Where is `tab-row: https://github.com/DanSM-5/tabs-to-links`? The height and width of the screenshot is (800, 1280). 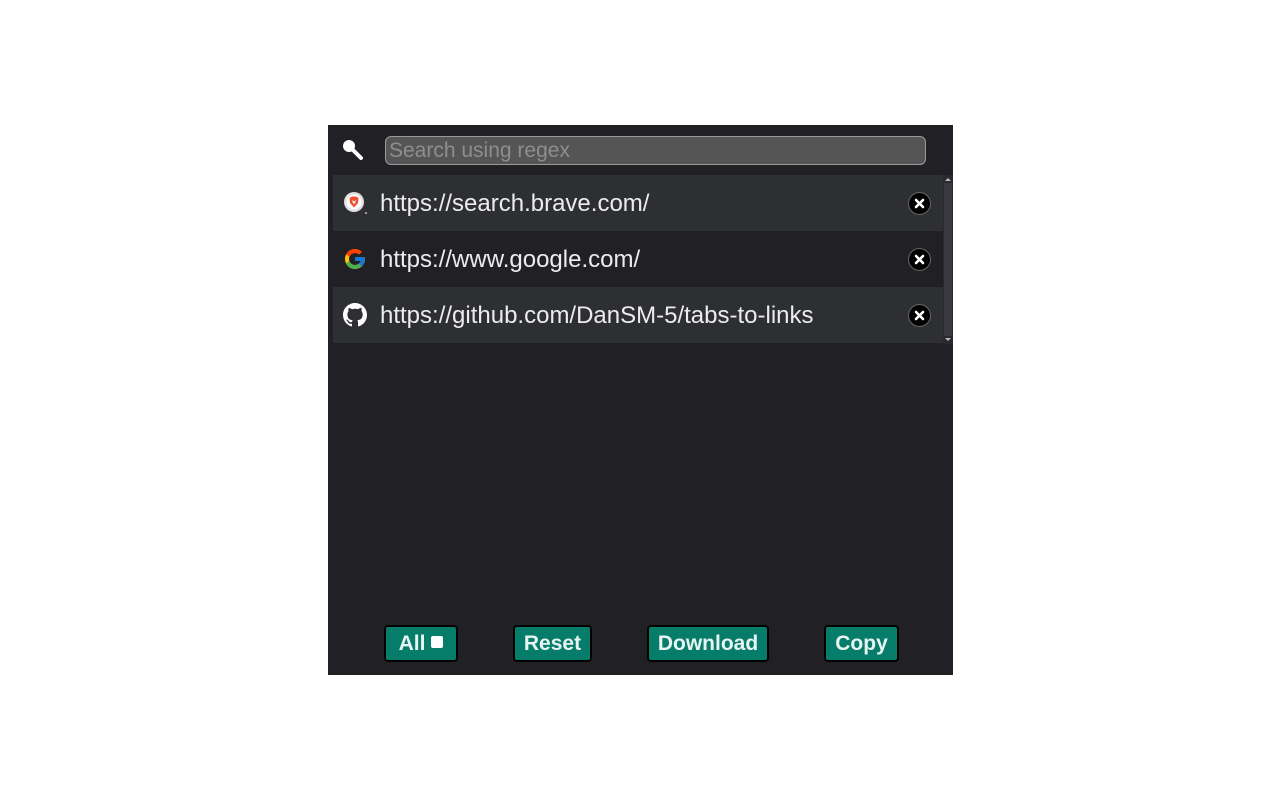 tab-row: https://github.com/DanSM-5/tabs-to-links is located at coordinates (638, 315).